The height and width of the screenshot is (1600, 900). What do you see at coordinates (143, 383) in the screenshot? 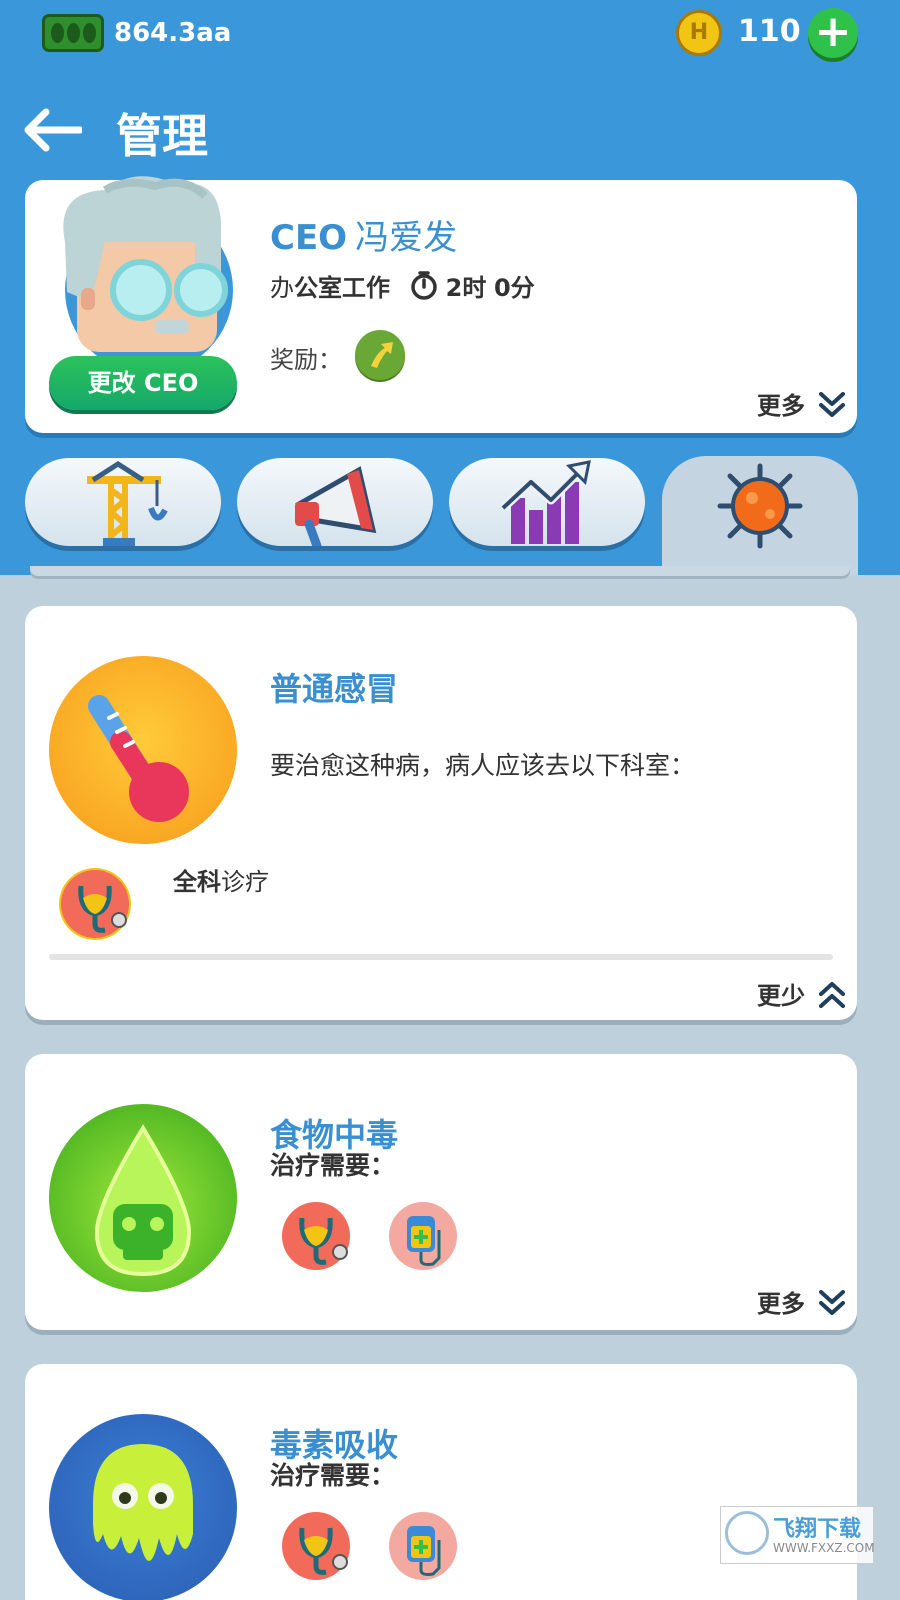
I see `change-ceo-button: 更改 CEO` at bounding box center [143, 383].